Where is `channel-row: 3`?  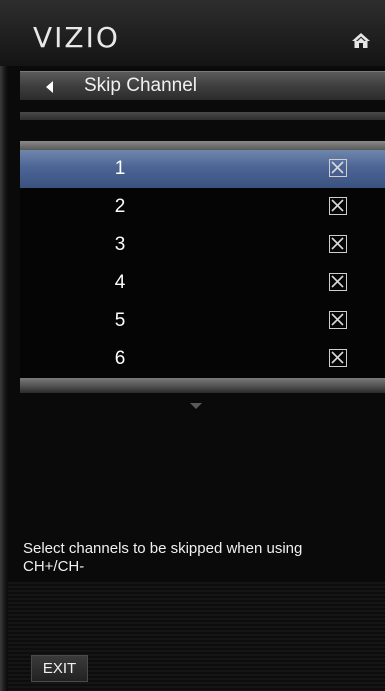 channel-row: 3 is located at coordinates (202, 245).